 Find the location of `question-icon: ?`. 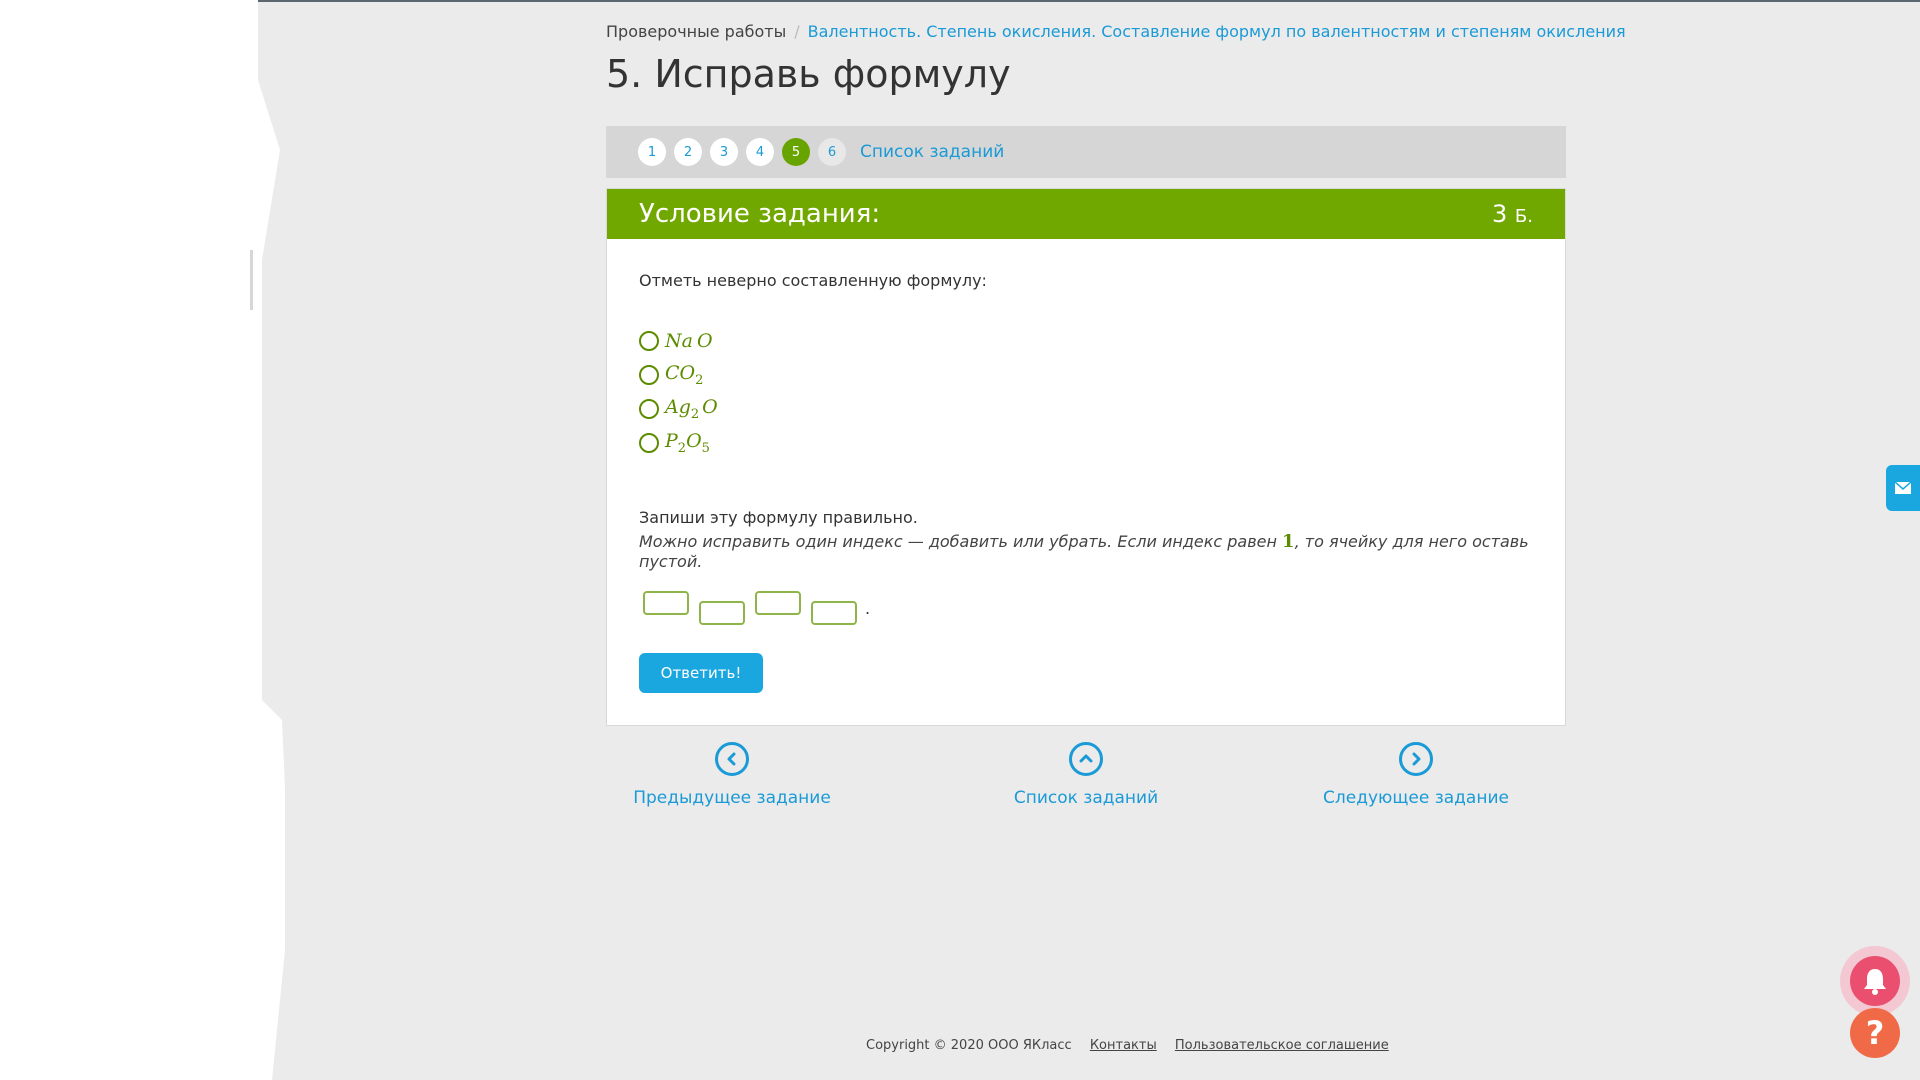

question-icon: ? is located at coordinates (1875, 1033).